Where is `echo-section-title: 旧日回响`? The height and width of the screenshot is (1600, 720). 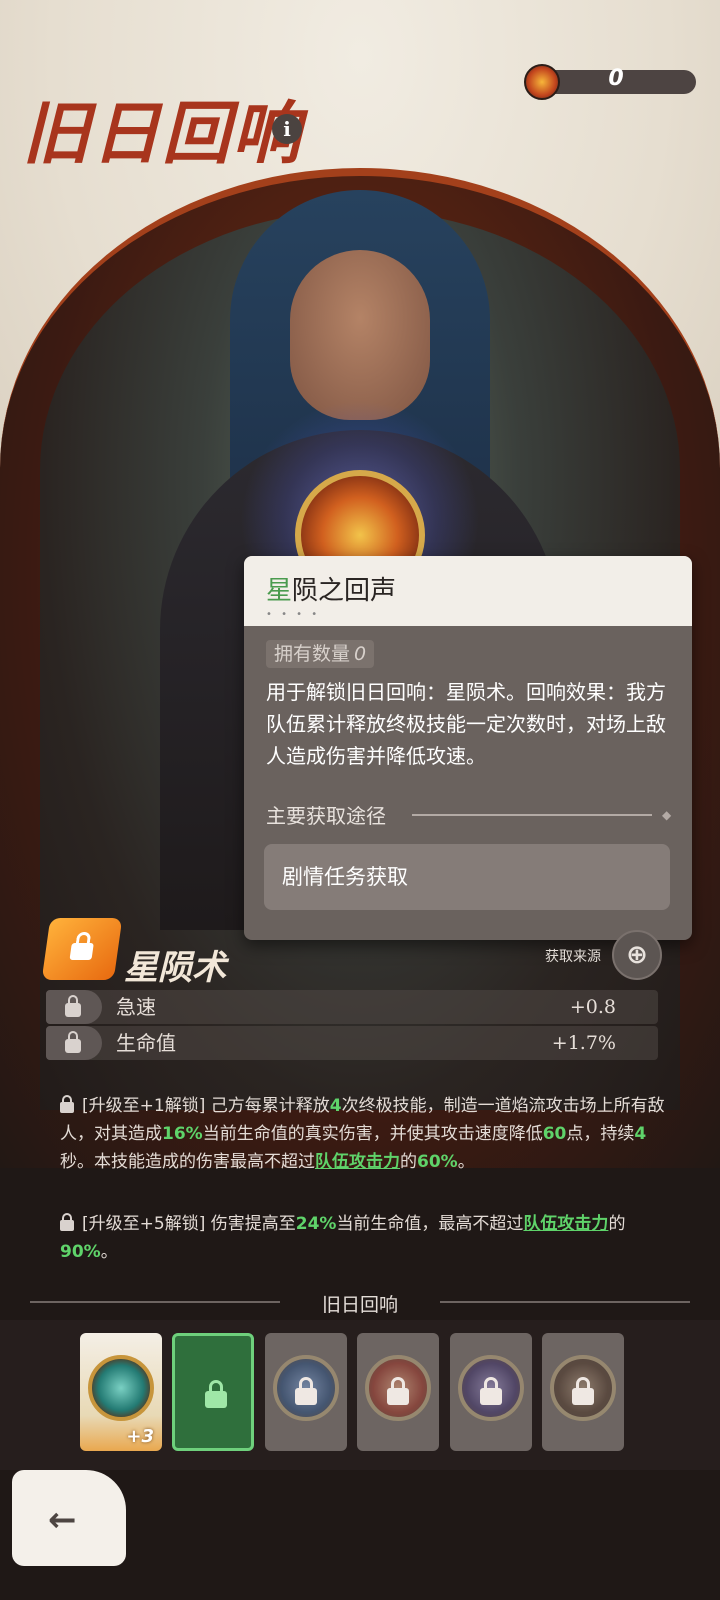 echo-section-title: 旧日回响 is located at coordinates (359, 1305).